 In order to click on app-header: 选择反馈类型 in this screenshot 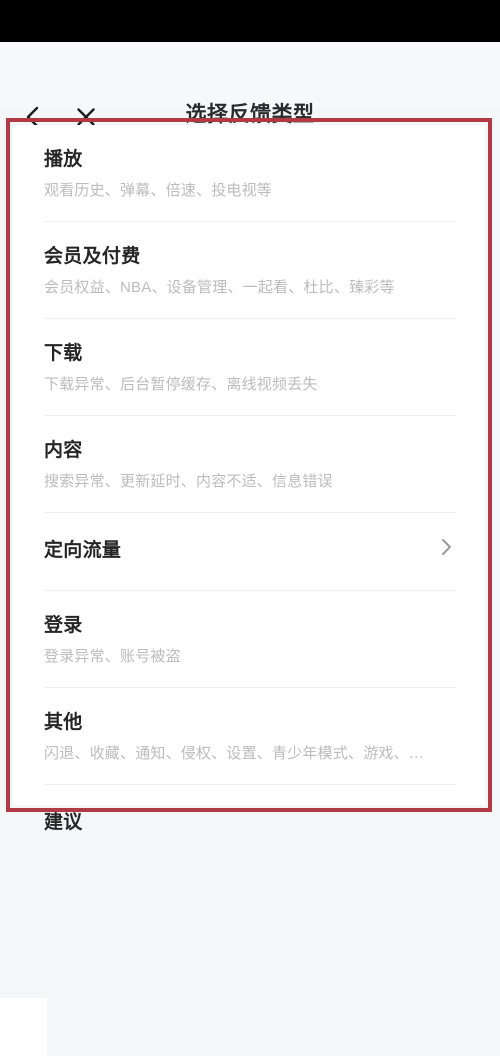, I will do `click(250, 85)`.